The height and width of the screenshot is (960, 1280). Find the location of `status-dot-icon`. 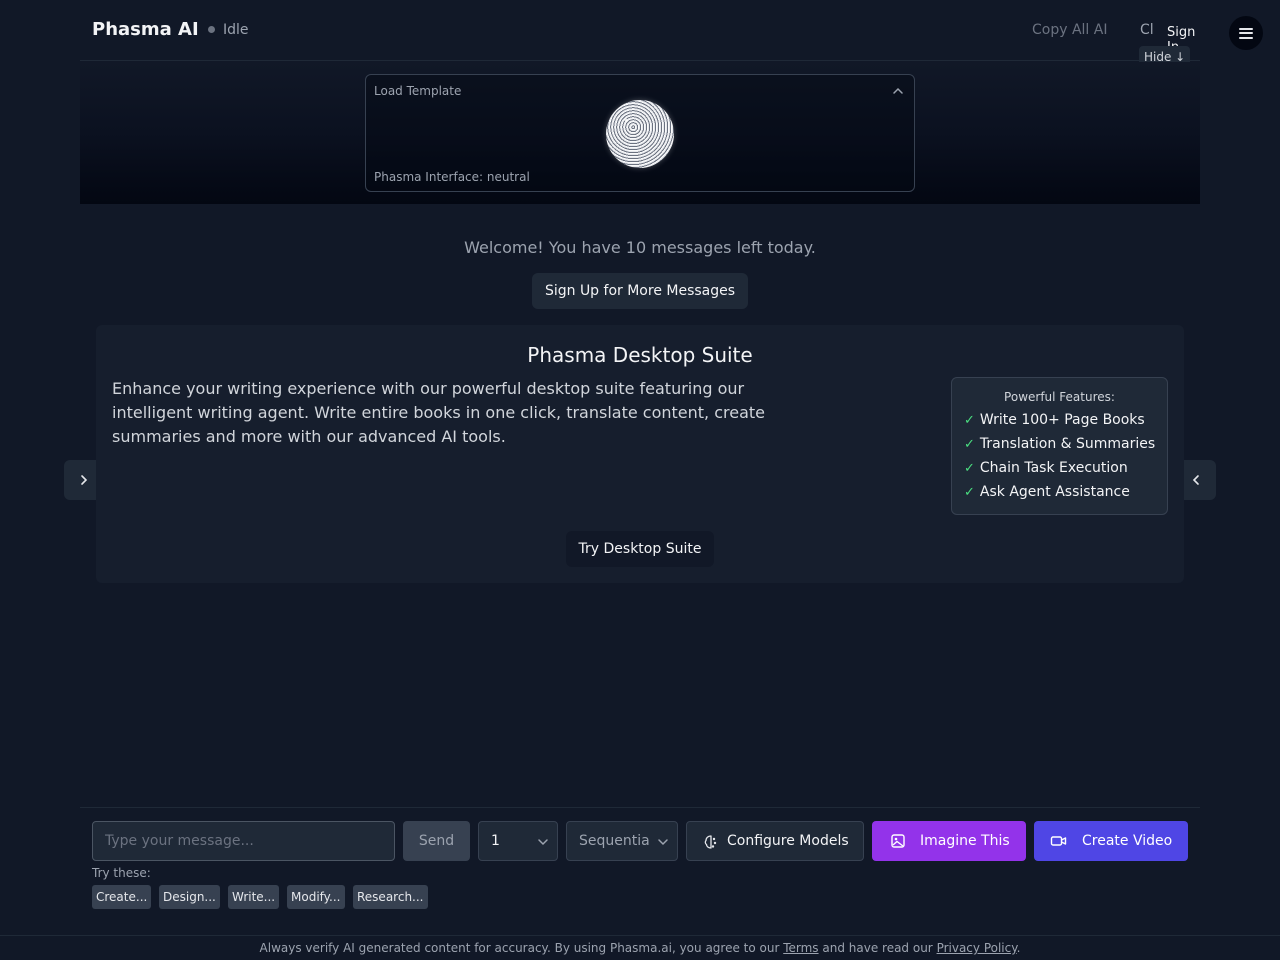

status-dot-icon is located at coordinates (211, 29).